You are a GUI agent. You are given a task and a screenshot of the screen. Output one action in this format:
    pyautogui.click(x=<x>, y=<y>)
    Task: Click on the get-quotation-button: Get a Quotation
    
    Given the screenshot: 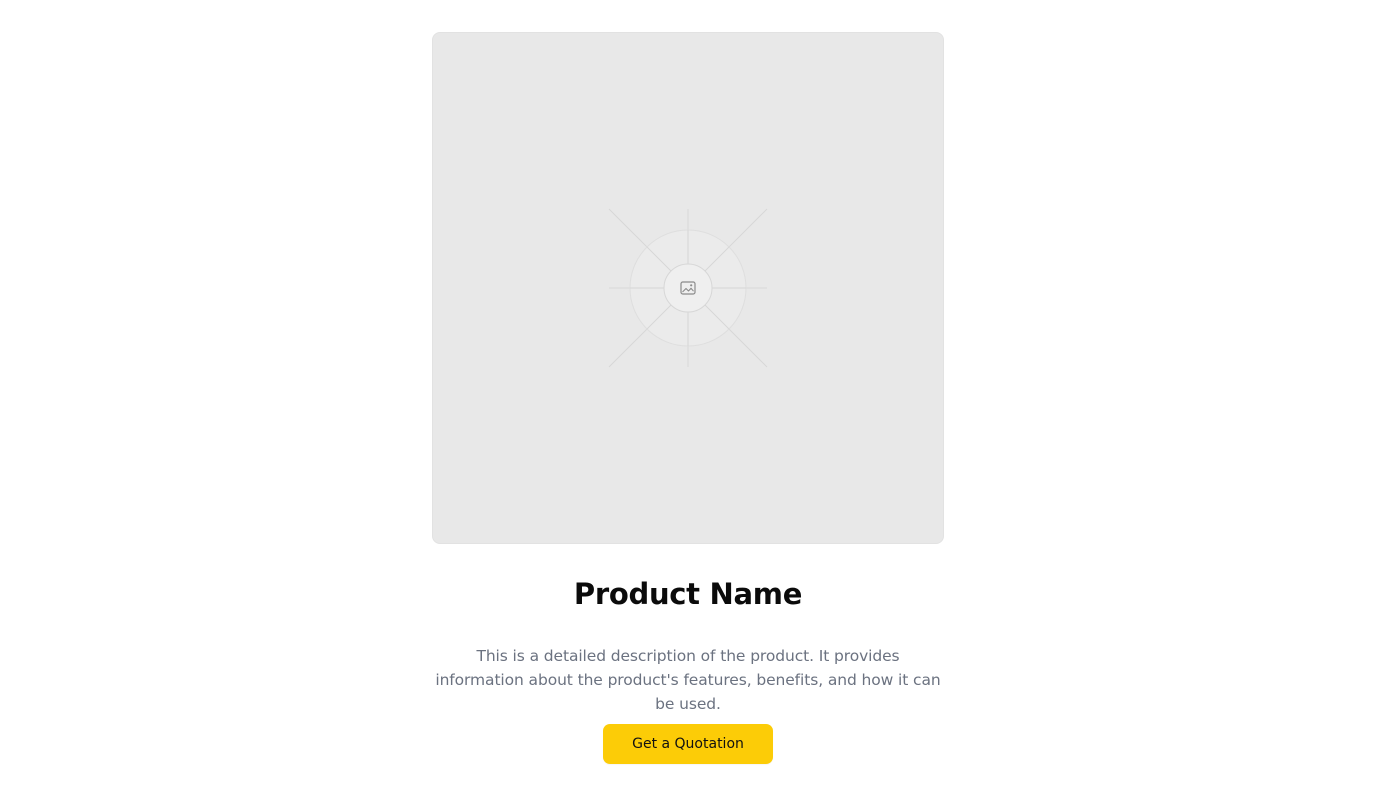 What is the action you would take?
    pyautogui.click(x=688, y=744)
    